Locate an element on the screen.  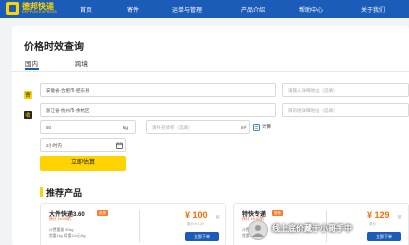
brand-tagline: DEPPON EXPRESS is located at coordinates (40, 12).